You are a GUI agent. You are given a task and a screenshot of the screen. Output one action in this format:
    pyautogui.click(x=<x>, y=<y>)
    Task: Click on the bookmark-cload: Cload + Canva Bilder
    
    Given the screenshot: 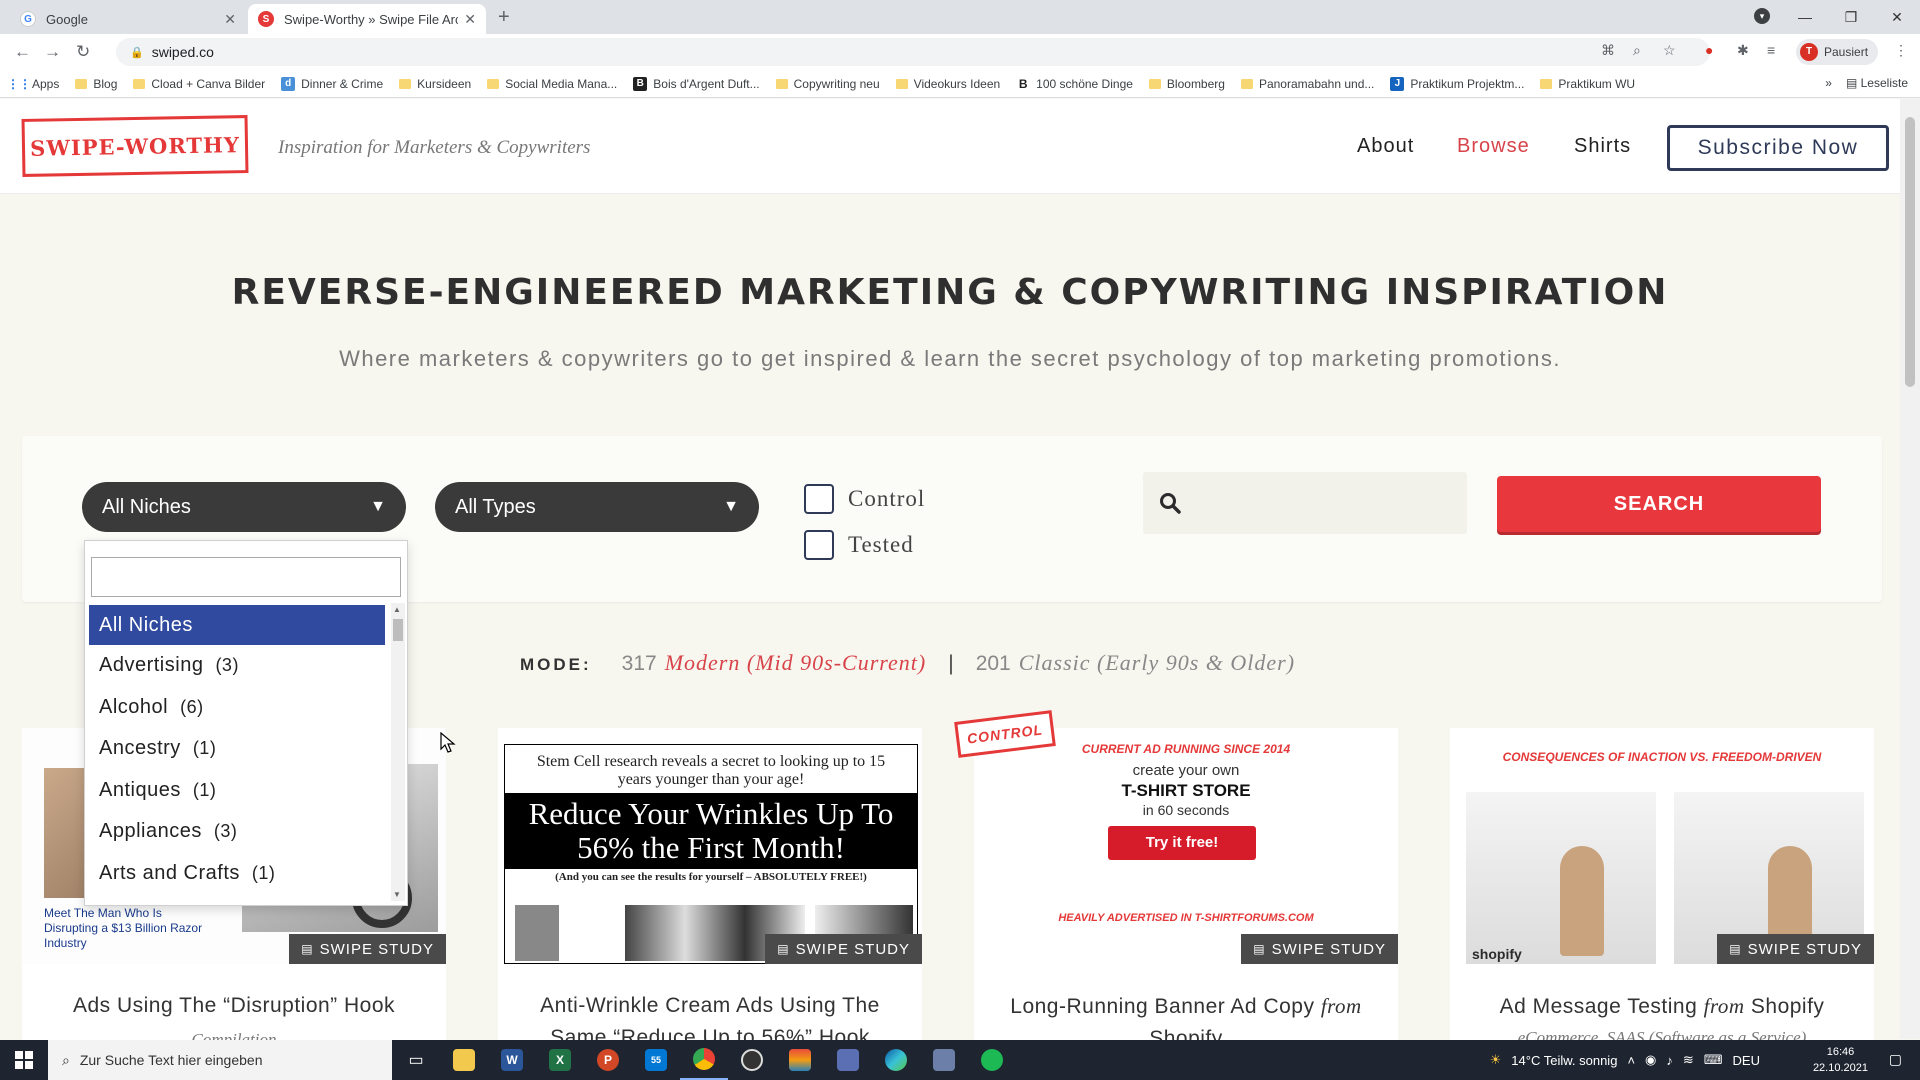 What is the action you would take?
    pyautogui.click(x=199, y=84)
    